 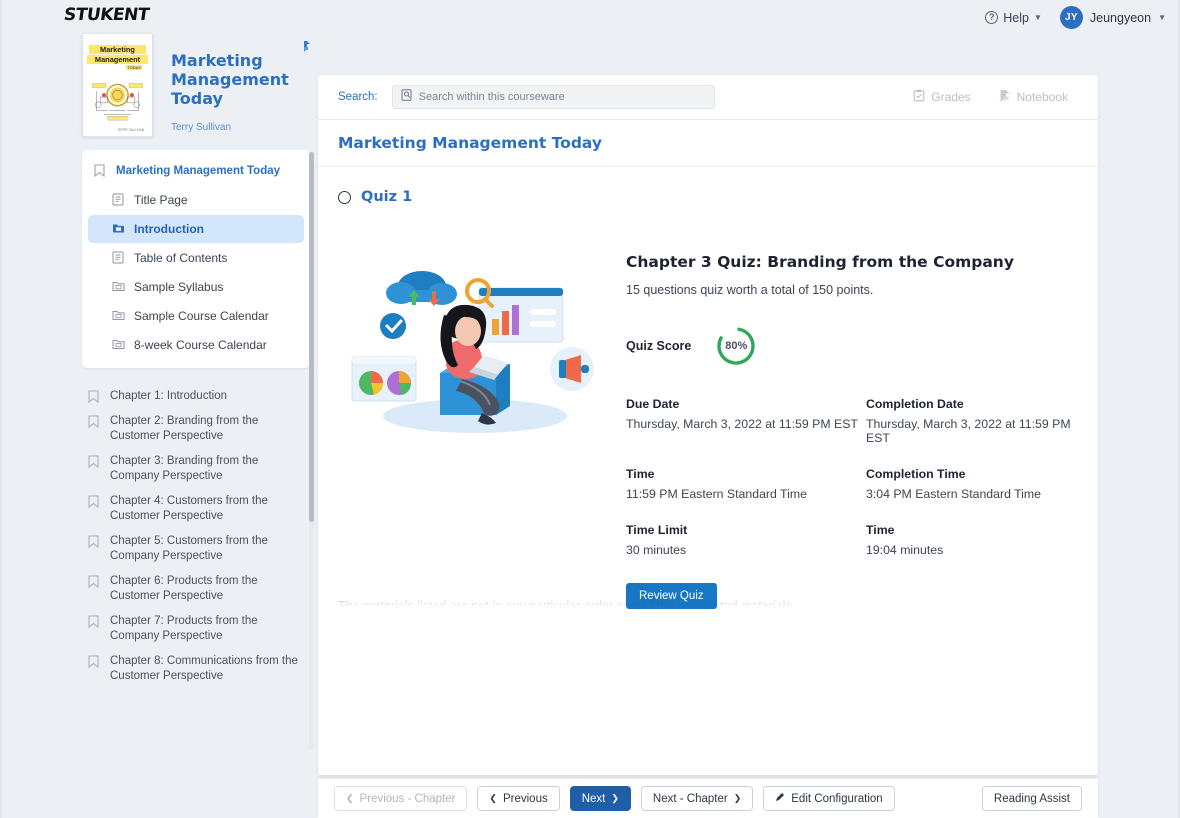 I want to click on quiz-illustration, so click(x=475, y=431).